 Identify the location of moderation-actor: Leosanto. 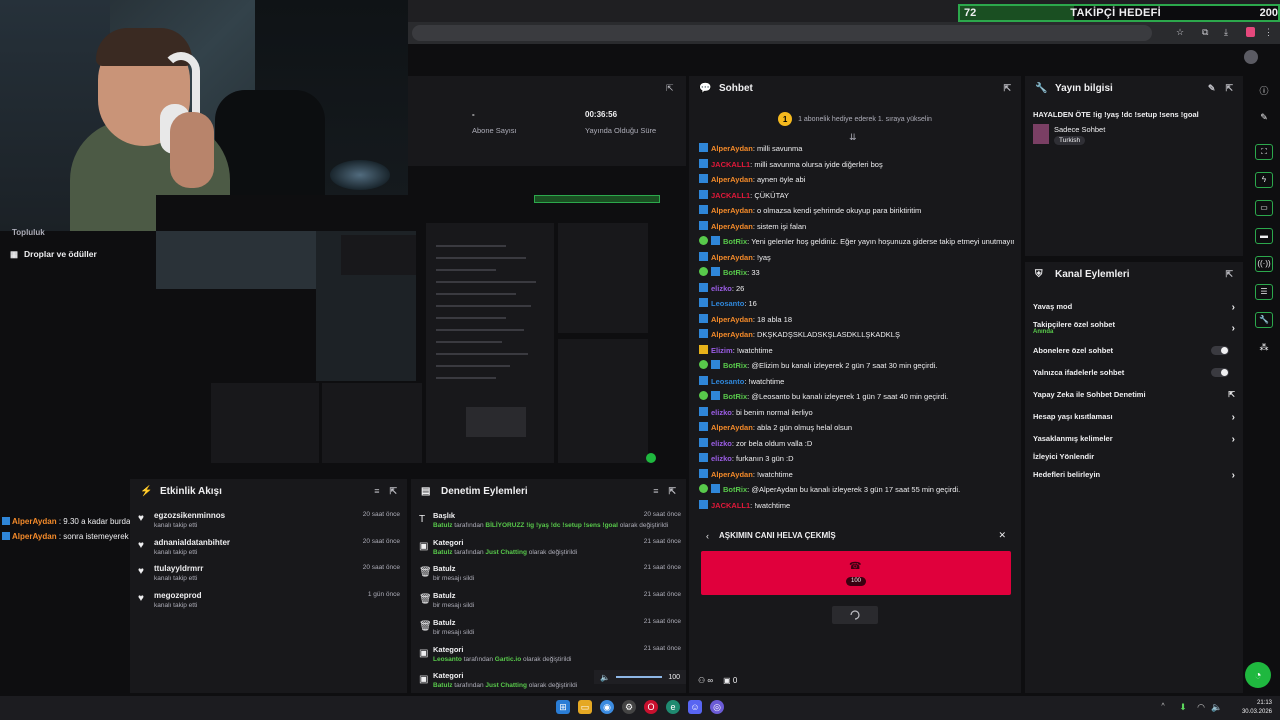
(447, 659).